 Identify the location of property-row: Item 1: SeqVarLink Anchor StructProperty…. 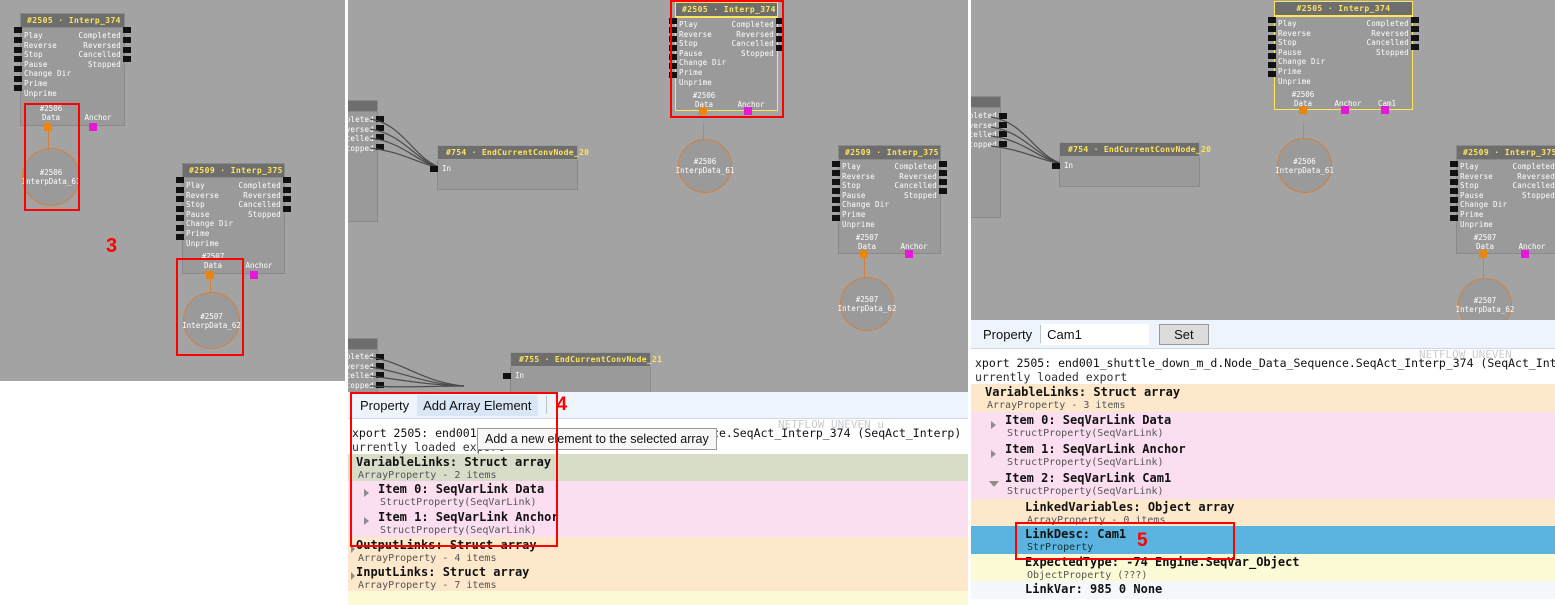
(658, 523).